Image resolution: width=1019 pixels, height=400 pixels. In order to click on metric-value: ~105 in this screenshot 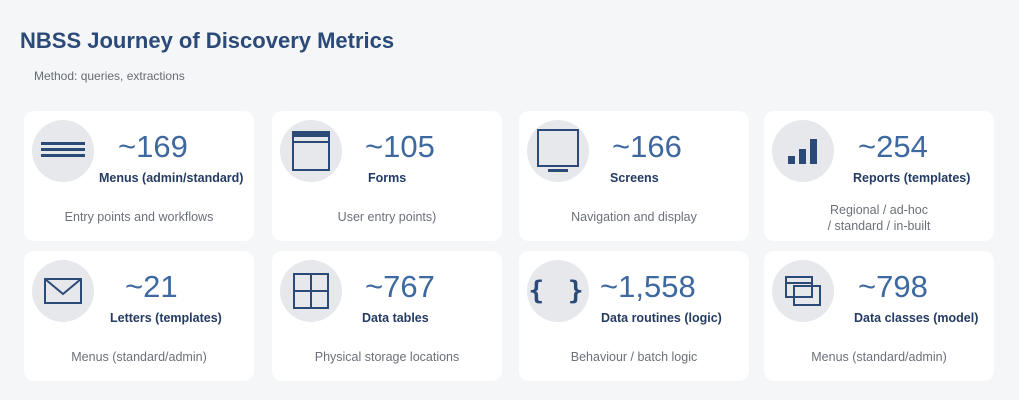, I will do `click(400, 146)`.